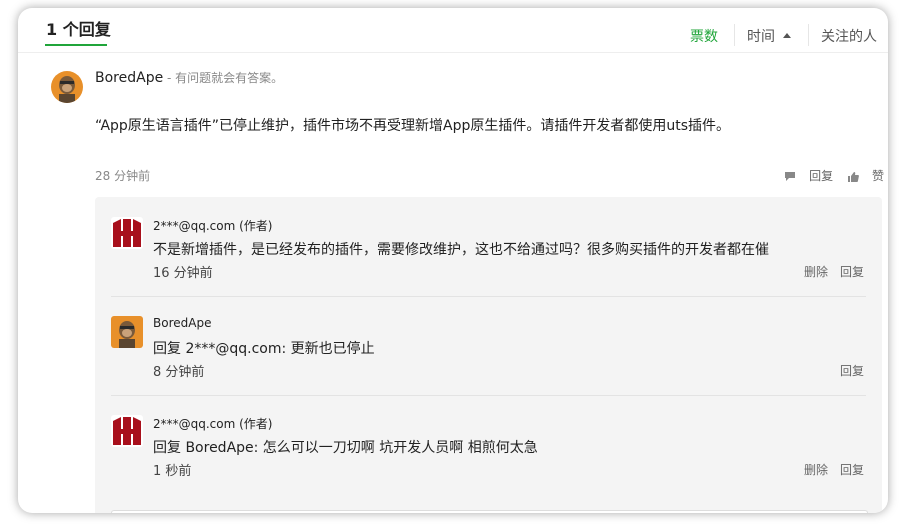 The image size is (906, 531). What do you see at coordinates (821, 176) in the screenshot?
I see `reply-label: 回复` at bounding box center [821, 176].